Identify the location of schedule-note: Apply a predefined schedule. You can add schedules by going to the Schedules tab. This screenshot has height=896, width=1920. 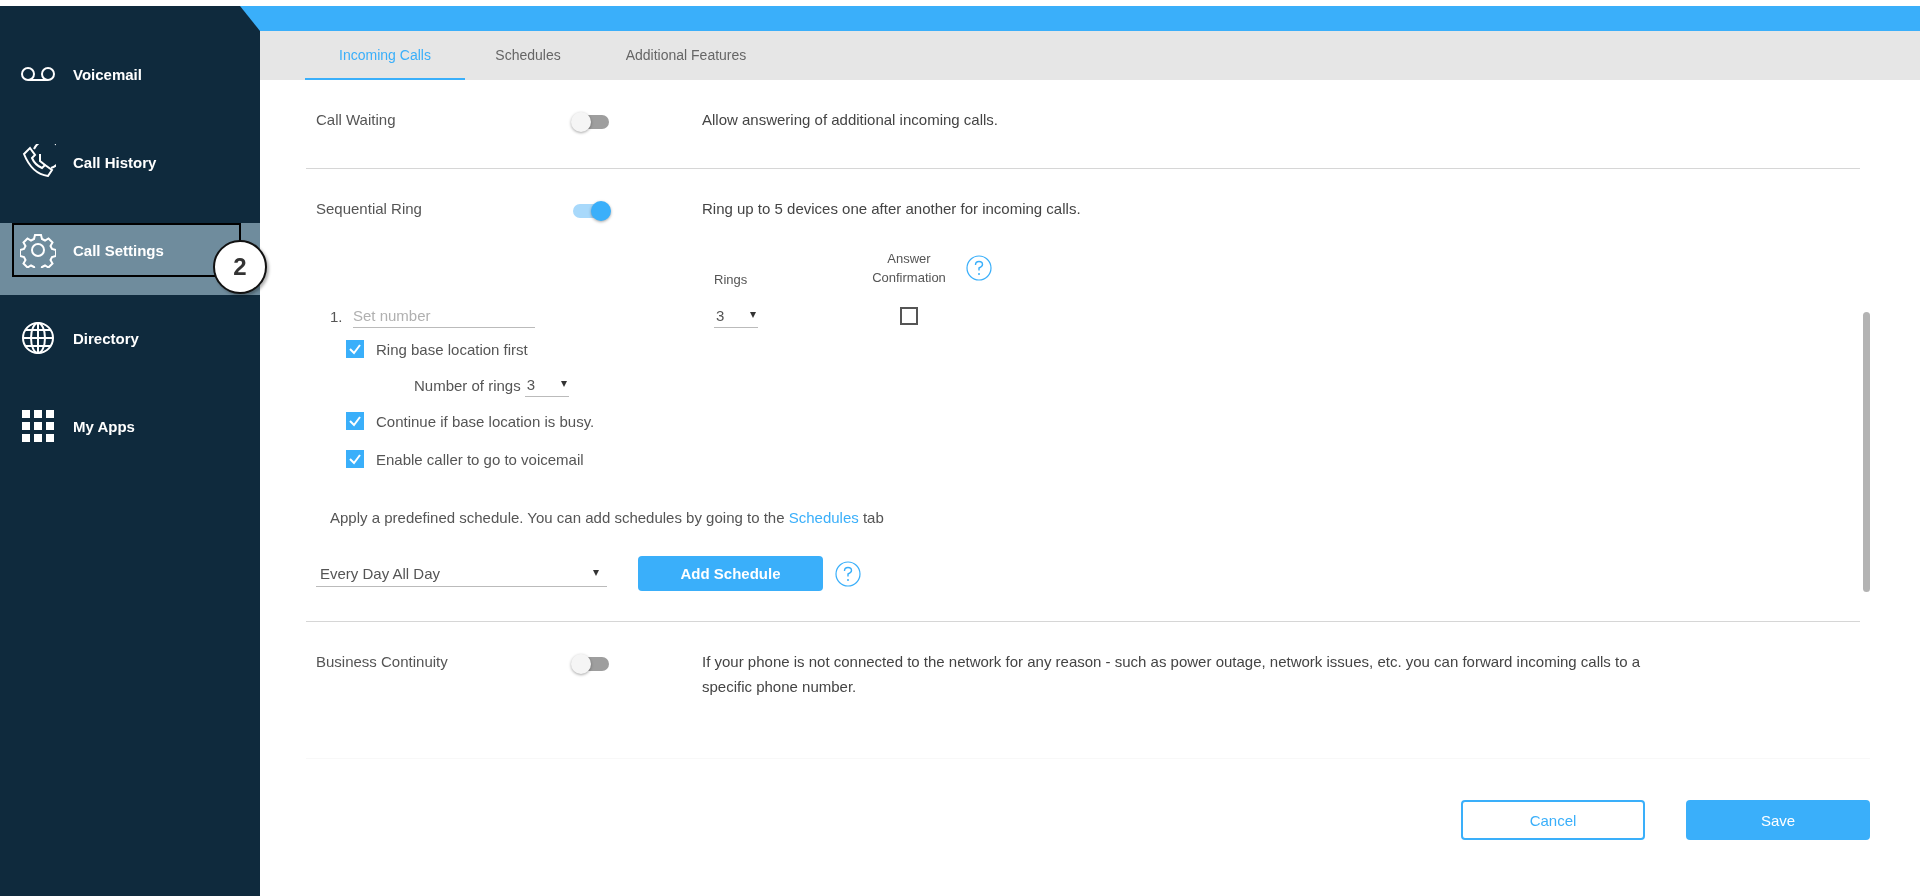
(607, 518).